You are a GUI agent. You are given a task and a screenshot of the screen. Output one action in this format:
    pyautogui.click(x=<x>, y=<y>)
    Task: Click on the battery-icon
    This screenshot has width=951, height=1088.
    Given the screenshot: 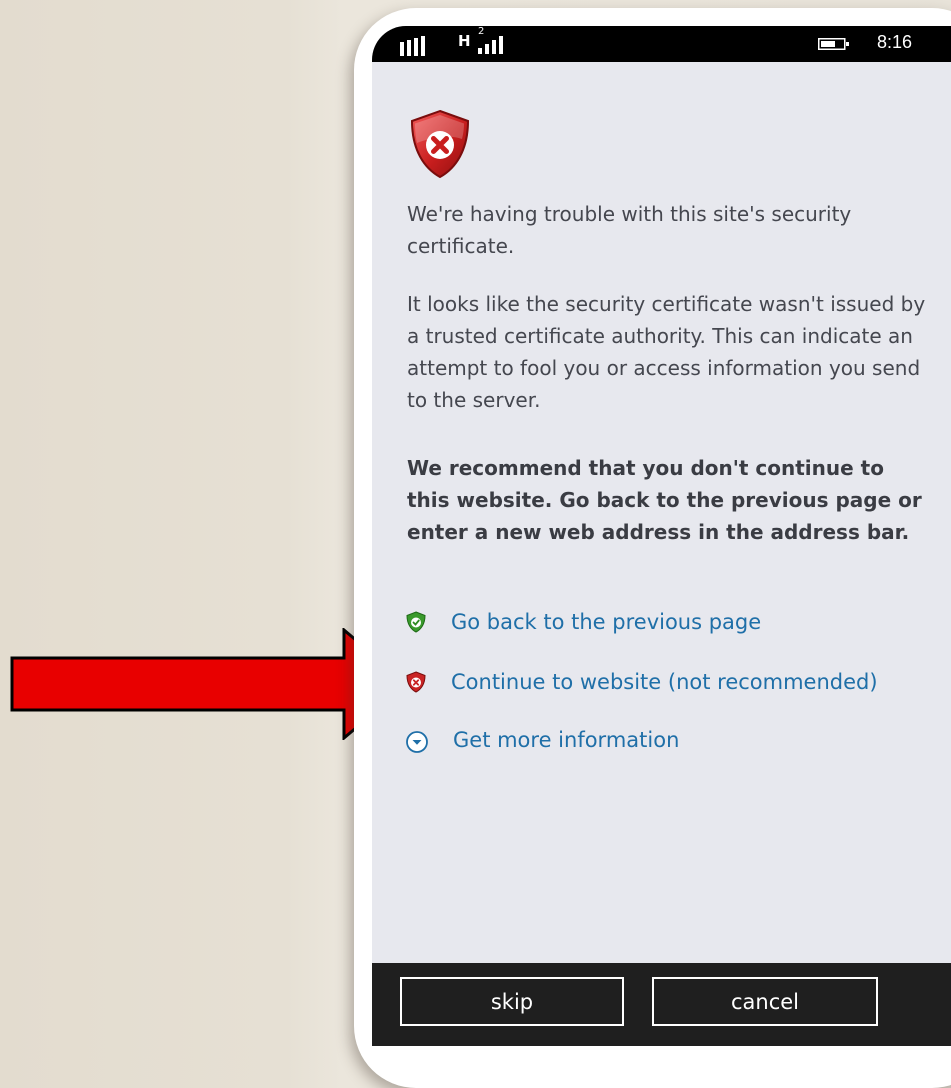 What is the action you would take?
    pyautogui.click(x=833, y=44)
    